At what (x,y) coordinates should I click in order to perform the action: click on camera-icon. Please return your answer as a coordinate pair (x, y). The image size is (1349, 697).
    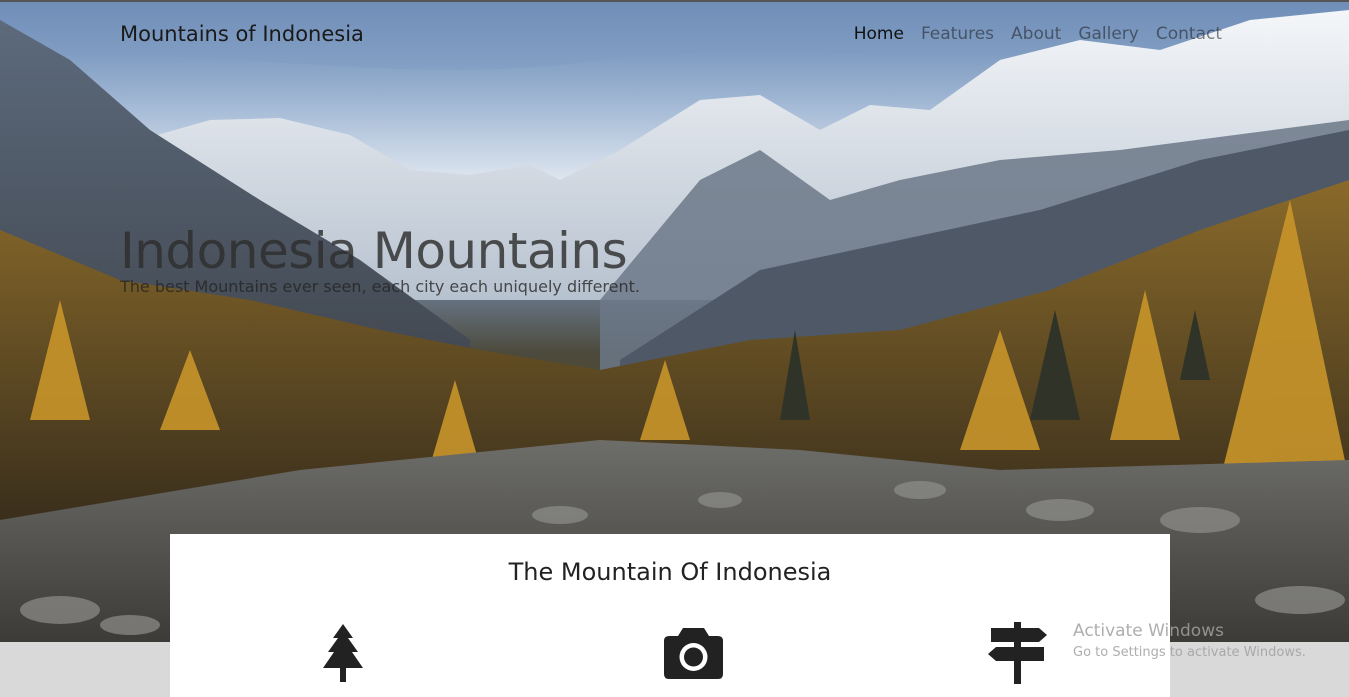
    Looking at the image, I should click on (693, 653).